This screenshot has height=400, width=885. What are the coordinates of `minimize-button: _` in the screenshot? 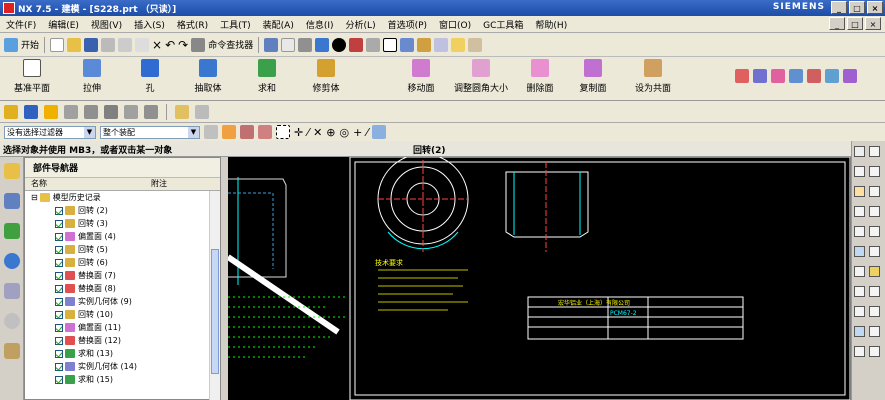 It's located at (839, 7).